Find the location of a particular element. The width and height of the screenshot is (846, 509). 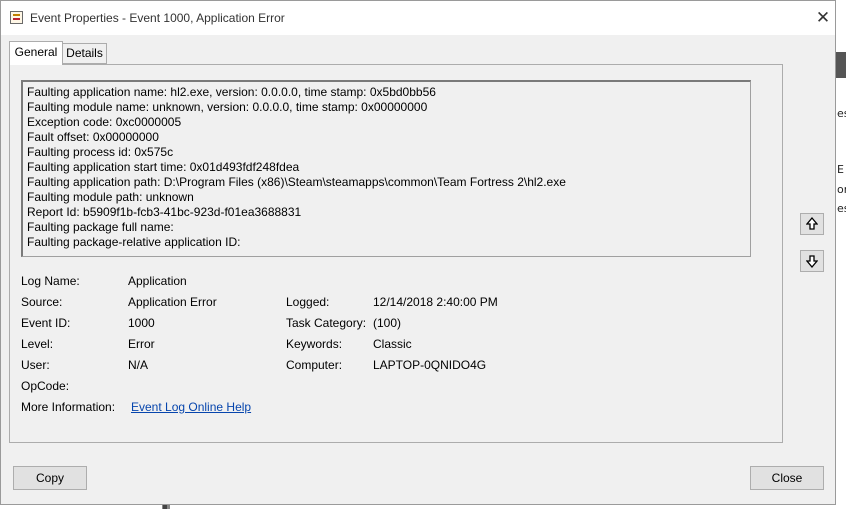

tab-details: Details is located at coordinates (85, 53).